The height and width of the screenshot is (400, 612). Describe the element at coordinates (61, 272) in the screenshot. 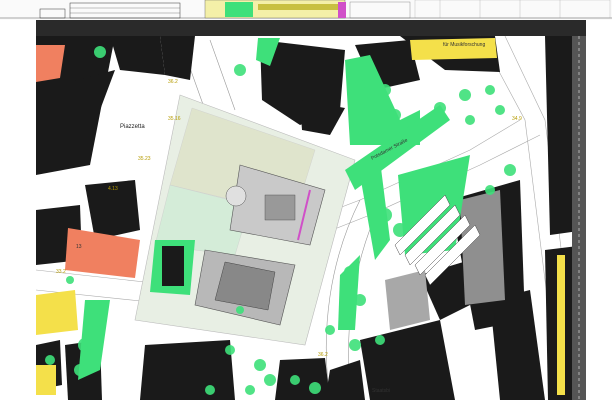

I see `elevation-label: 33.2` at that location.